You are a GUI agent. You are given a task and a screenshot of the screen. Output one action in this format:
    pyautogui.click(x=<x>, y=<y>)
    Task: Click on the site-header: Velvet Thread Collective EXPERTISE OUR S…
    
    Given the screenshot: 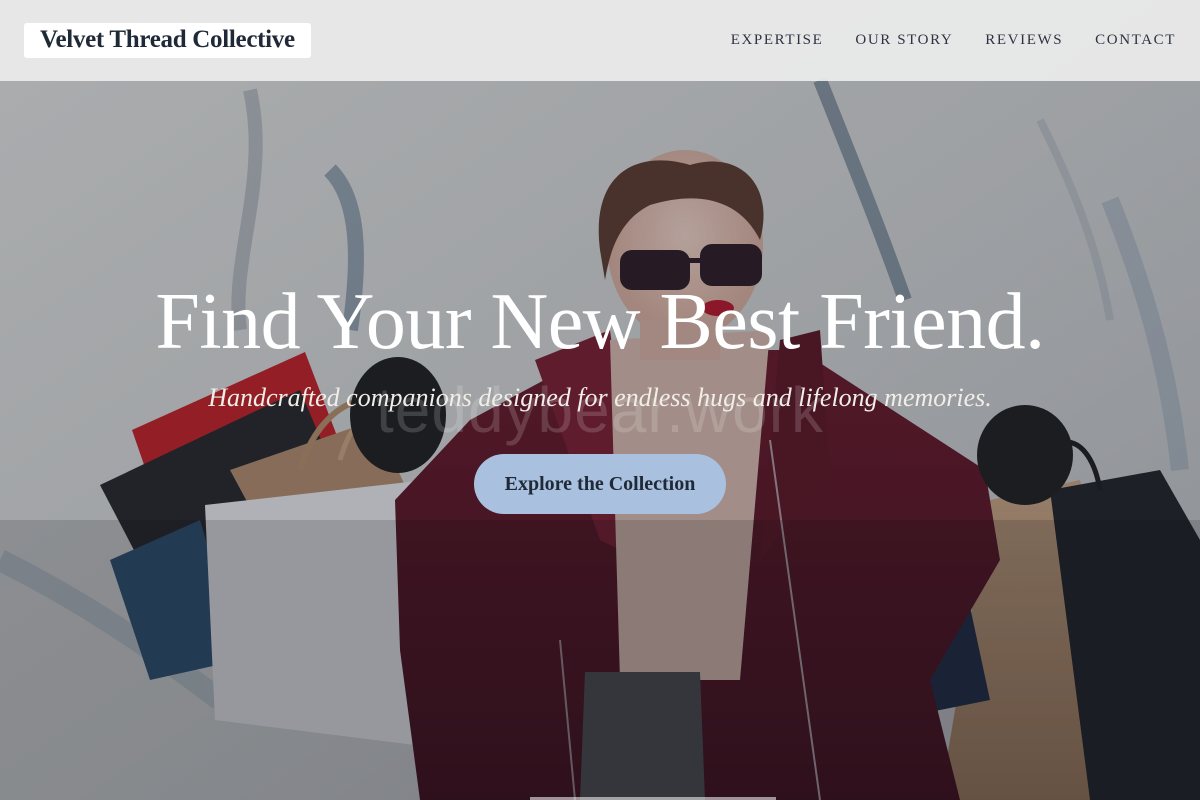 What is the action you would take?
    pyautogui.click(x=600, y=40)
    